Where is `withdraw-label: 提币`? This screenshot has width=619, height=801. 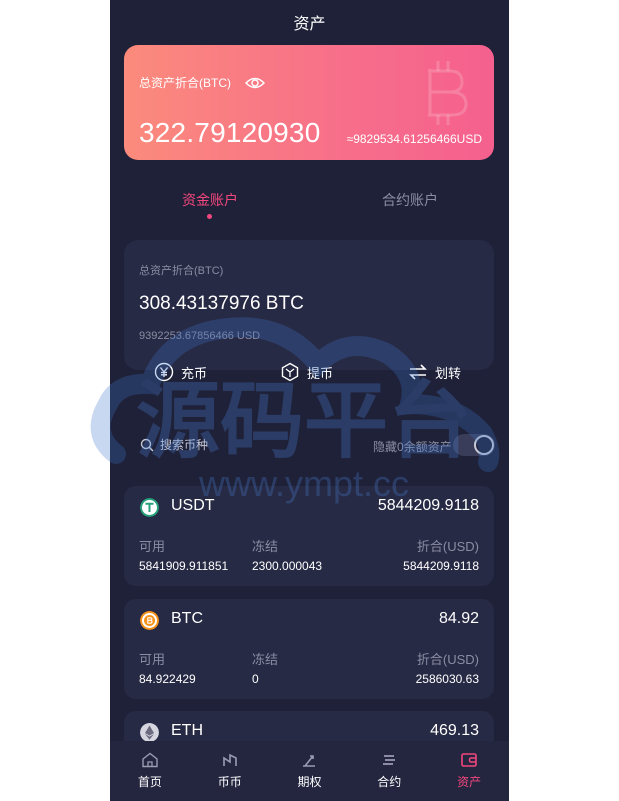 withdraw-label: 提币 is located at coordinates (320, 373).